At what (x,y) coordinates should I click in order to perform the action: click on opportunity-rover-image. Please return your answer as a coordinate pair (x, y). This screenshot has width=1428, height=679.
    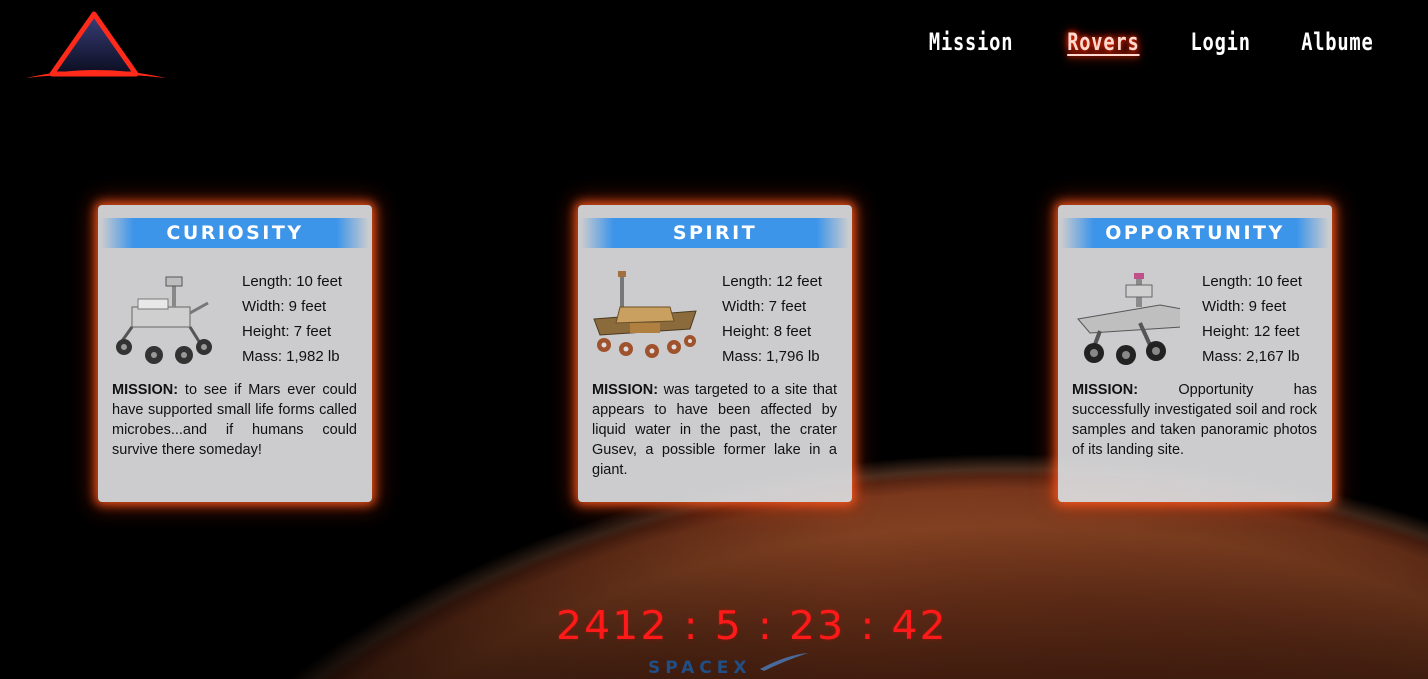
    Looking at the image, I should click on (1128, 319).